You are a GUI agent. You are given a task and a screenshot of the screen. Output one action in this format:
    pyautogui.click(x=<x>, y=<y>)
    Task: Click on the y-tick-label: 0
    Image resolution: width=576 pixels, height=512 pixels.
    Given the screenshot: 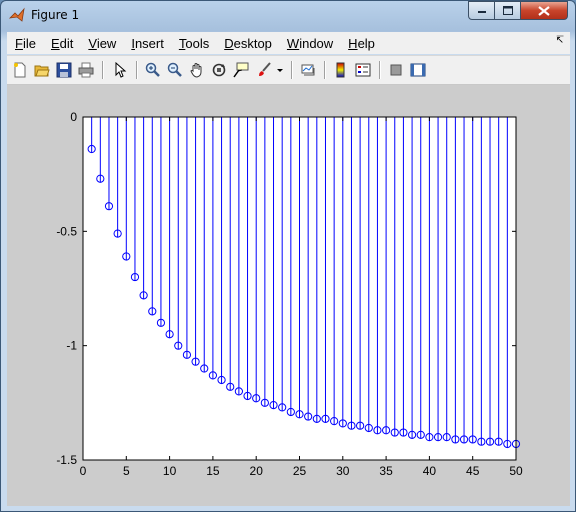 What is the action you would take?
    pyautogui.click(x=73, y=117)
    